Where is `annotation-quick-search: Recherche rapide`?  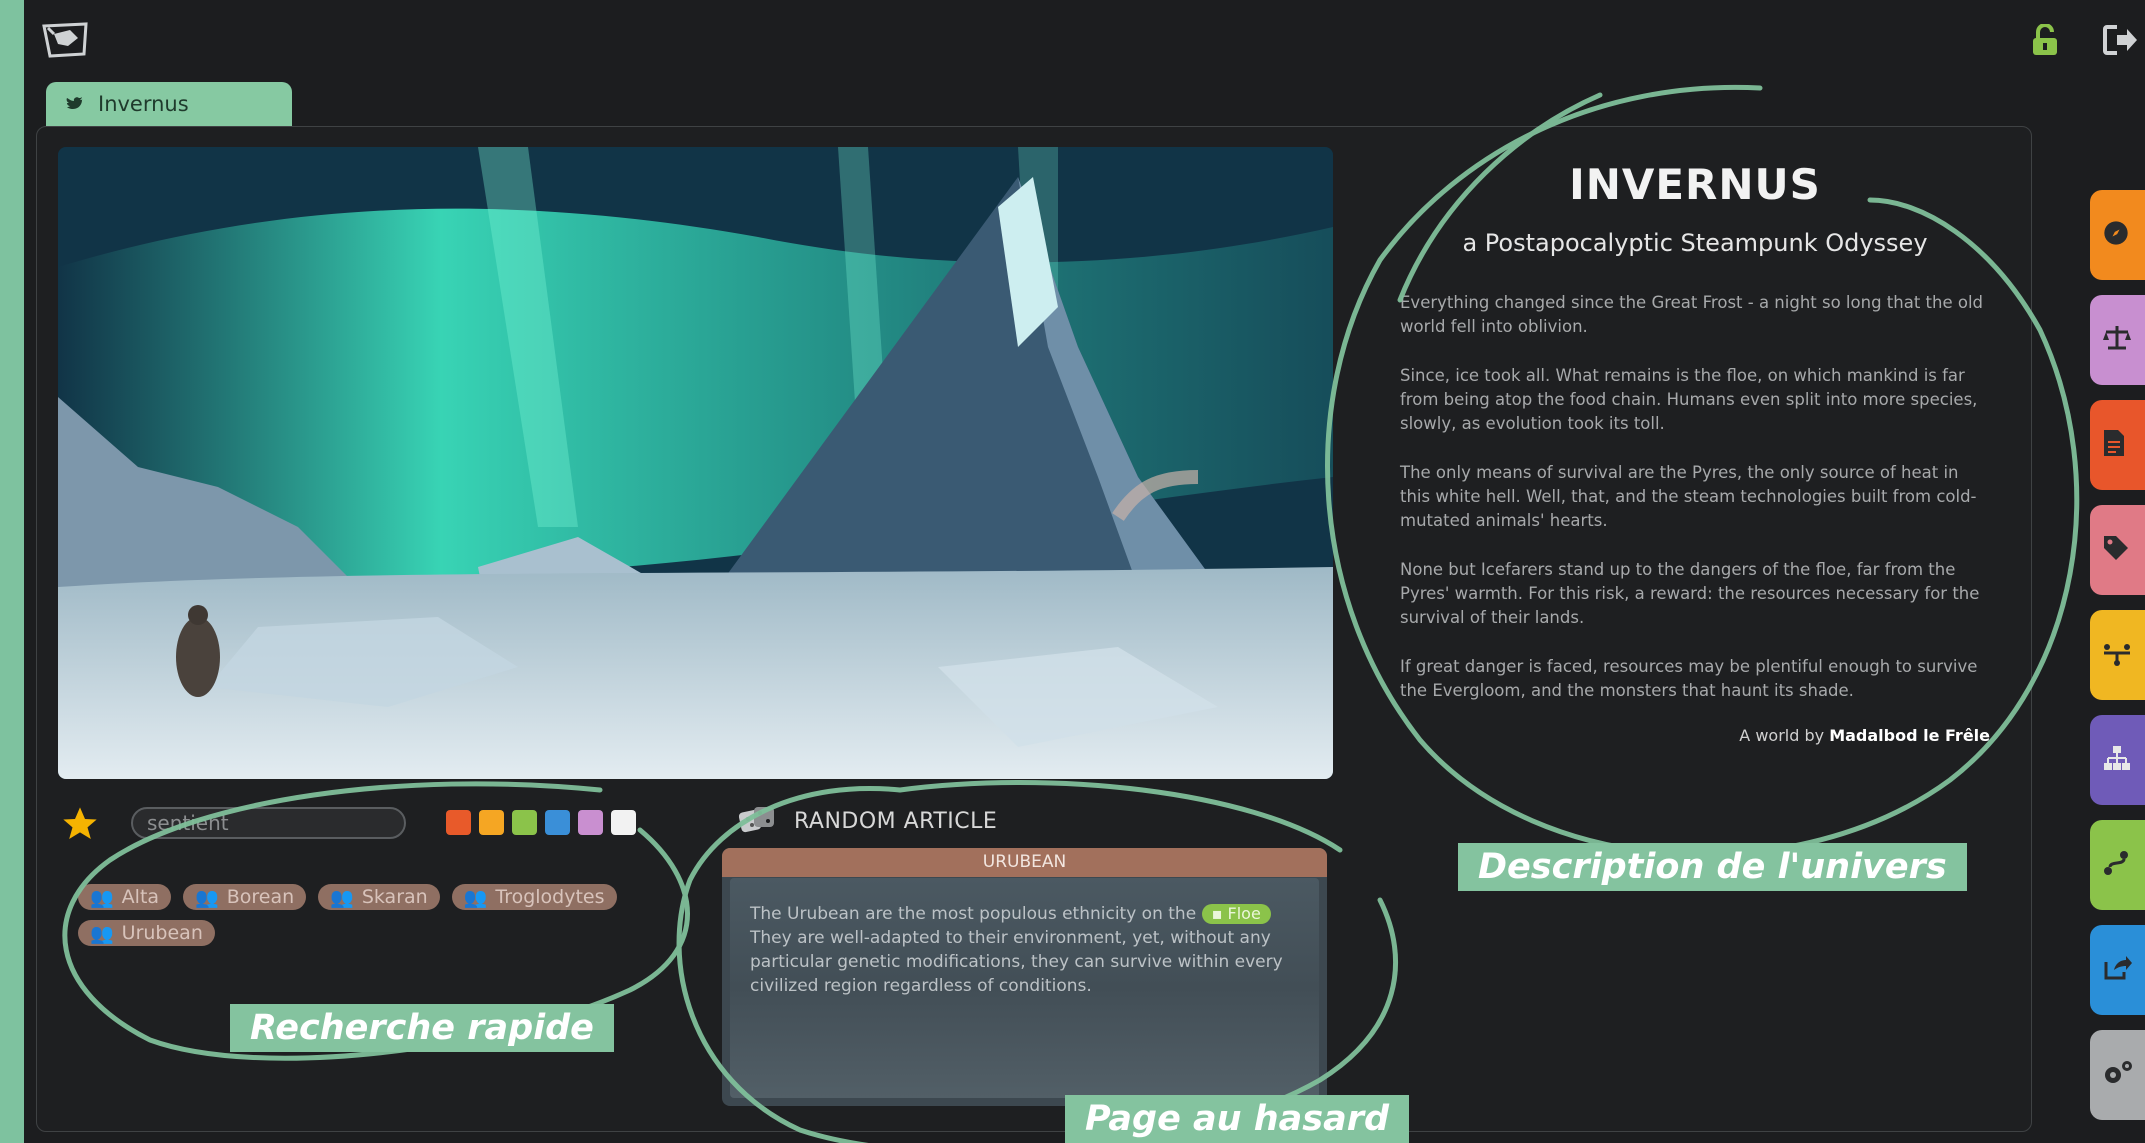 annotation-quick-search: Recherche rapide is located at coordinates (422, 1028).